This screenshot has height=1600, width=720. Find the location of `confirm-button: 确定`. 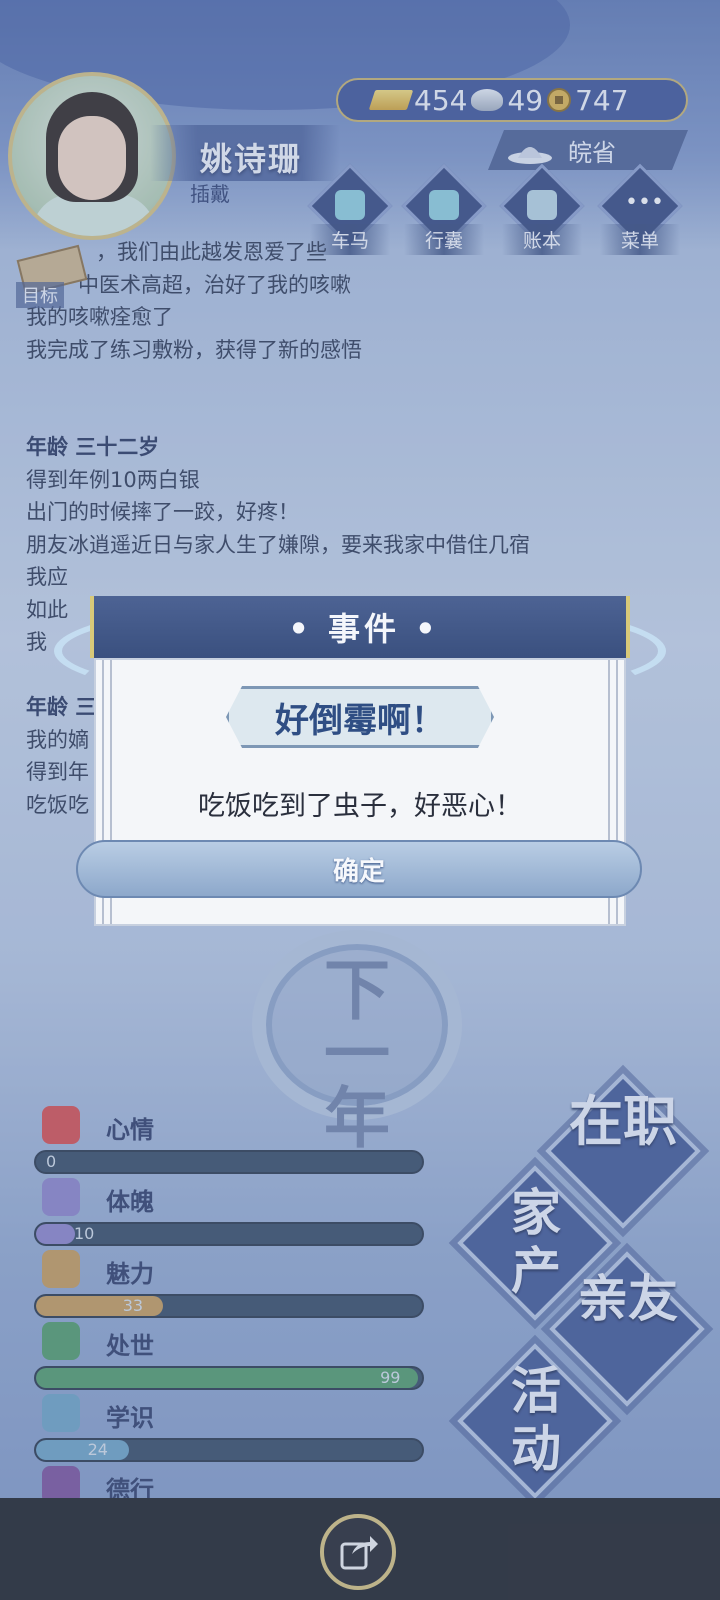

confirm-button: 确定 is located at coordinates (359, 869).